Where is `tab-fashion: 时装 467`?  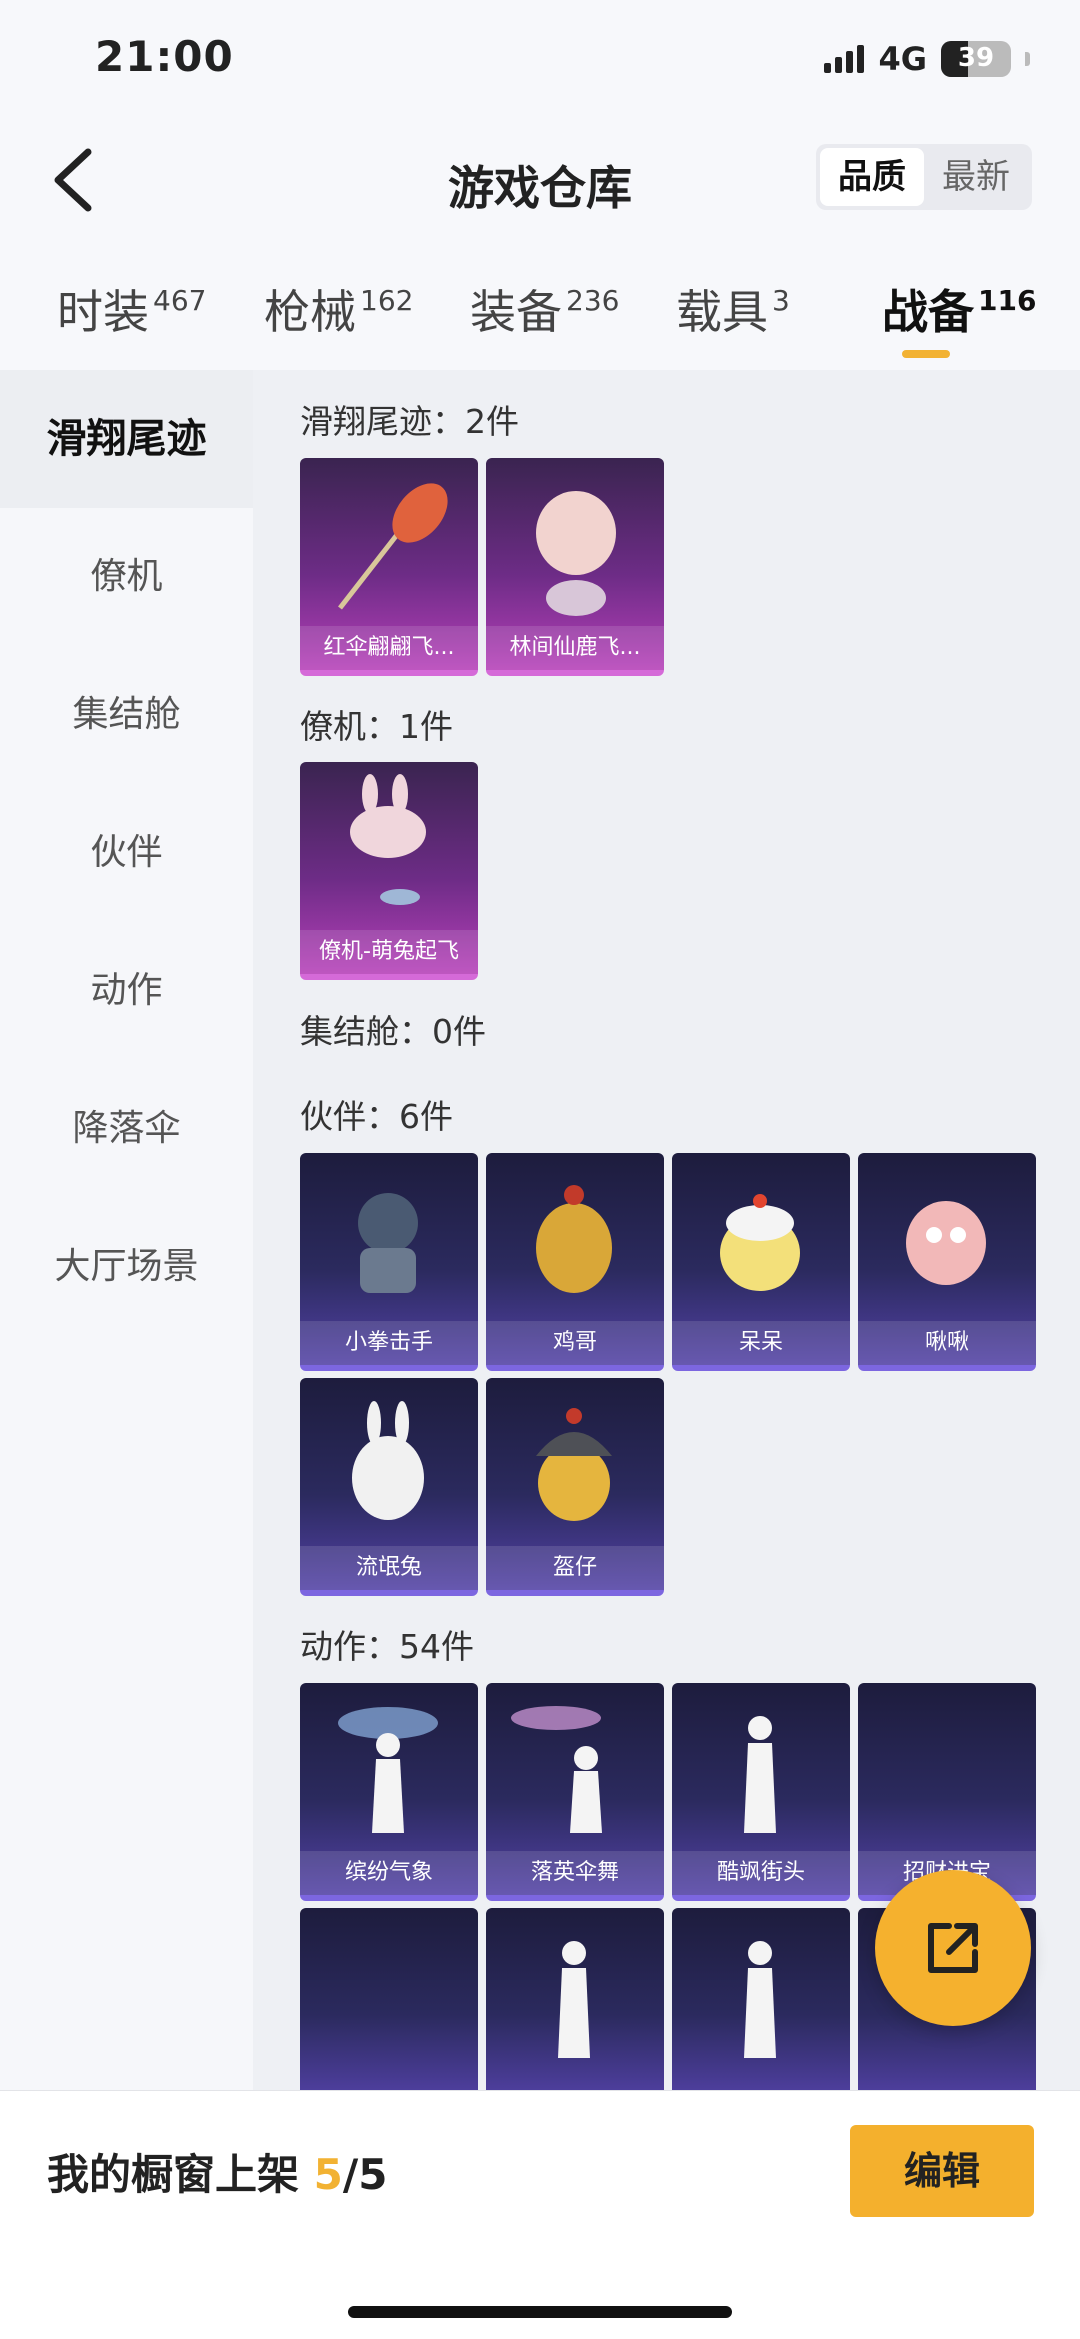 tab-fashion: 时装 467 is located at coordinates (131, 309).